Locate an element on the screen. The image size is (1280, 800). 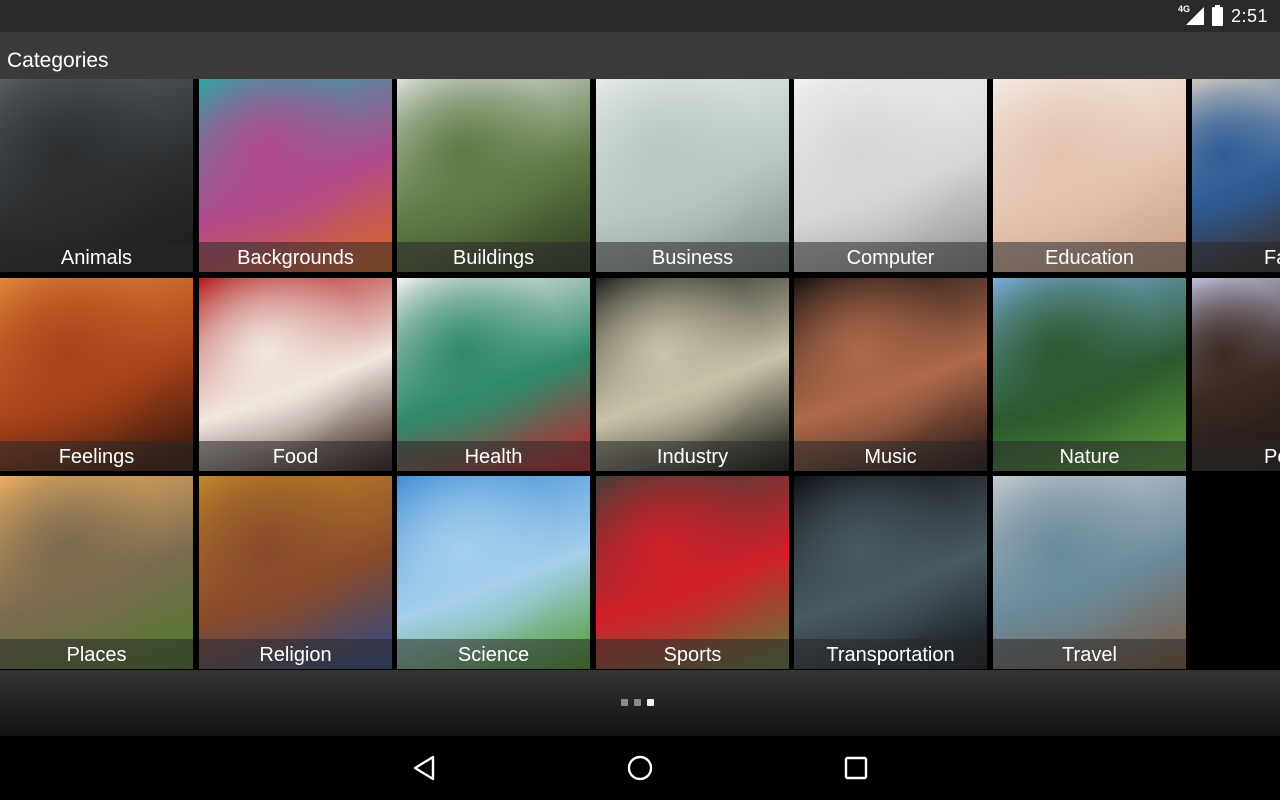
category-tile-religion: Religion is located at coordinates (295, 572).